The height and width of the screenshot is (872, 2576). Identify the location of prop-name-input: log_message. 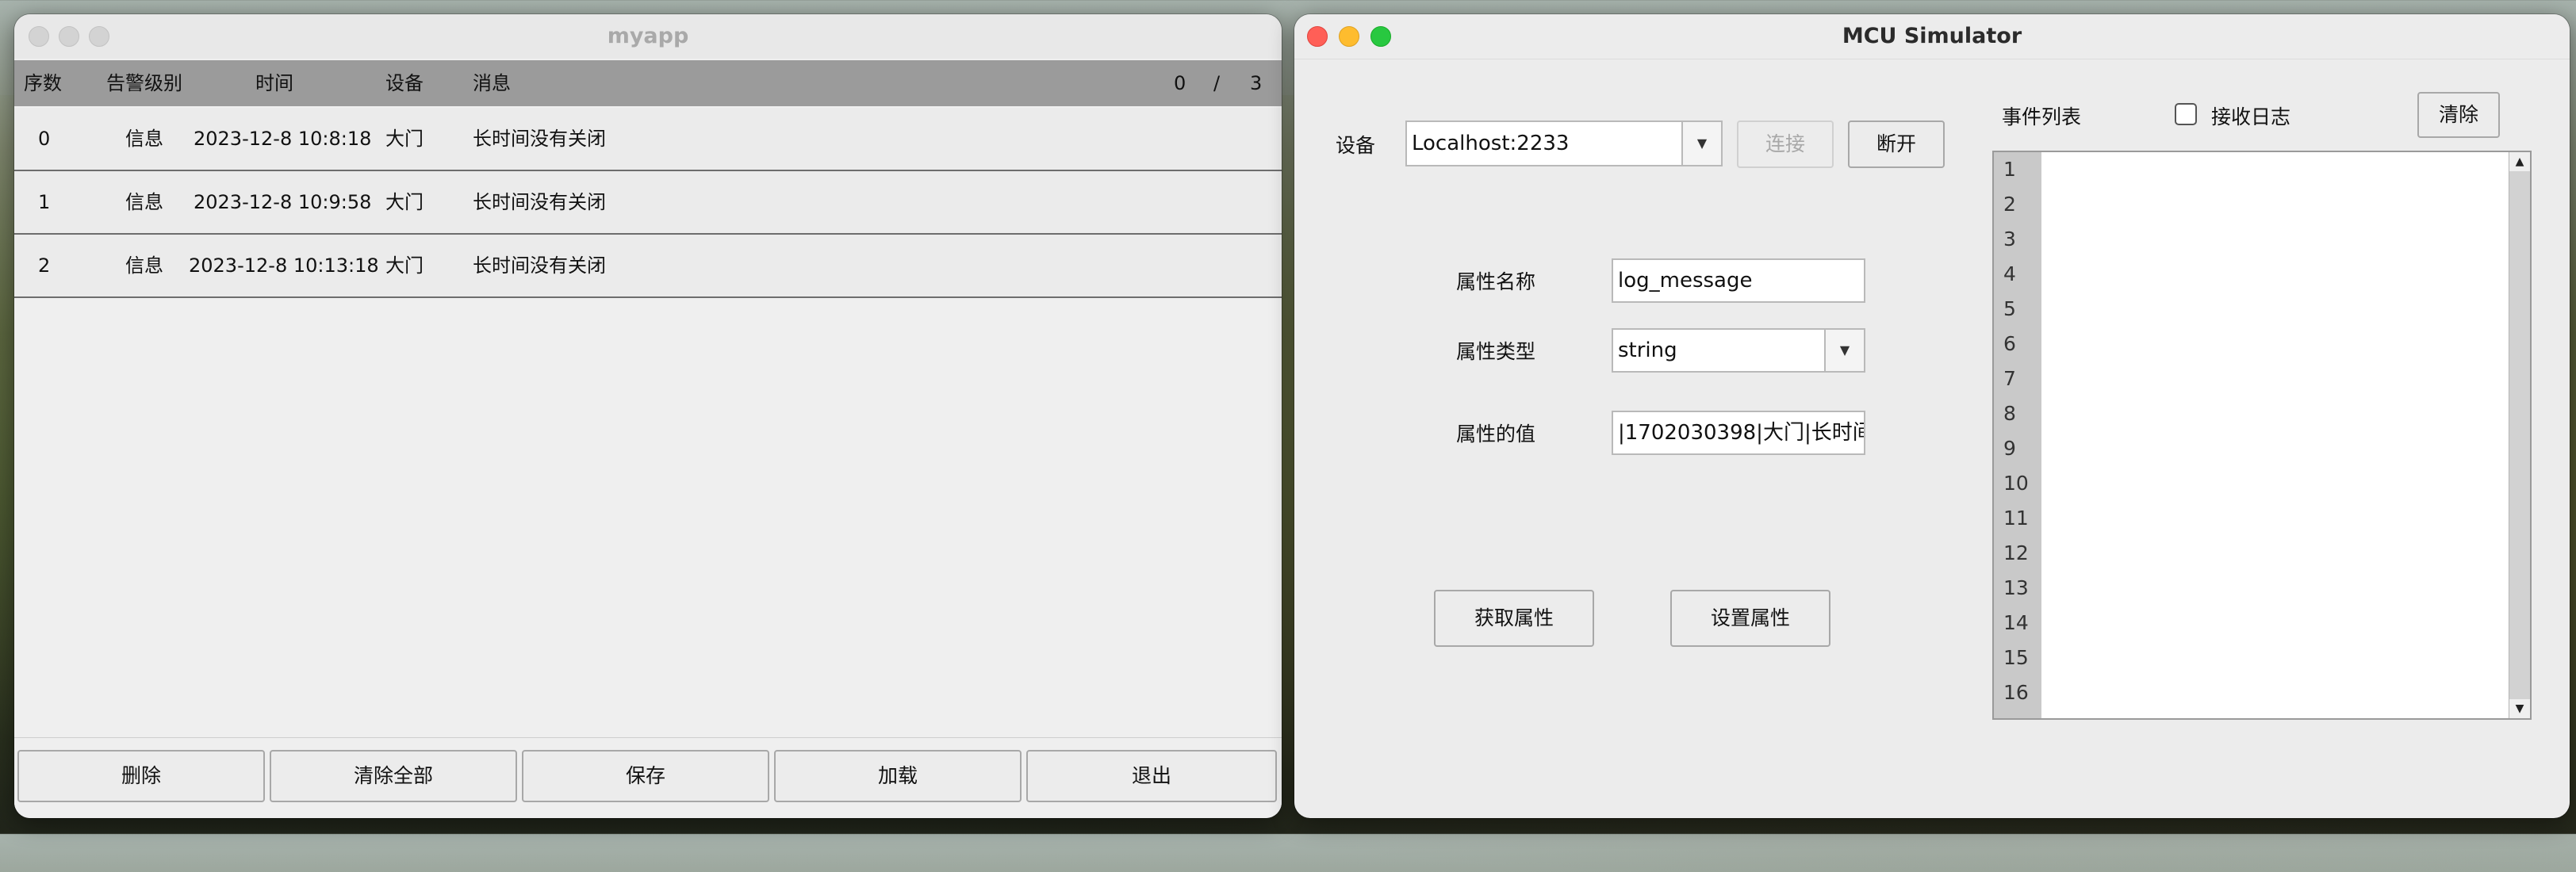
(1739, 280).